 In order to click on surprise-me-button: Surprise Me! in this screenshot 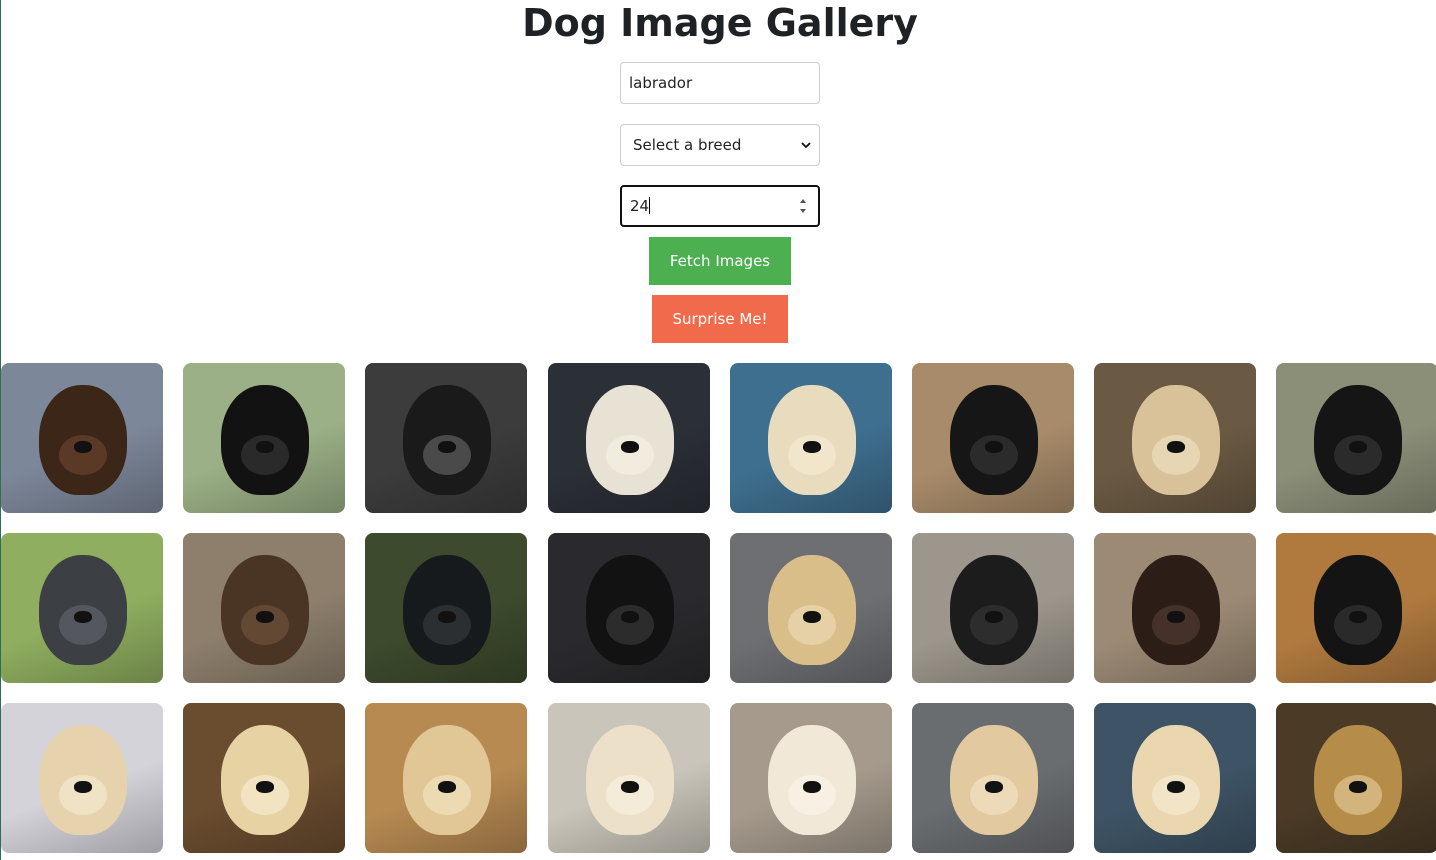, I will do `click(720, 319)`.